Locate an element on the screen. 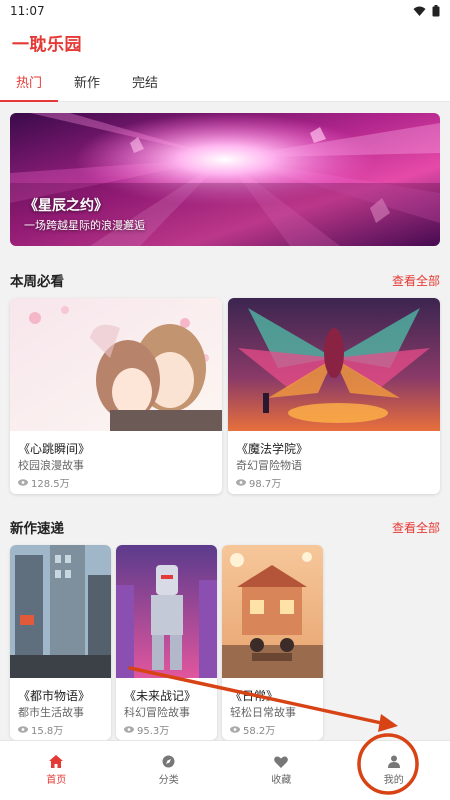 The width and height of the screenshot is (450, 800). nav-profile: 我的 is located at coordinates (394, 770).